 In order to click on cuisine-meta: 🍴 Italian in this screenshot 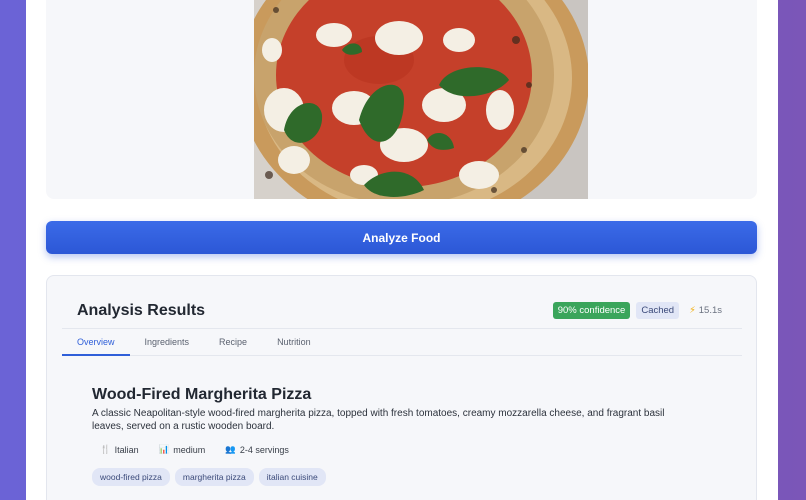, I will do `click(119, 449)`.